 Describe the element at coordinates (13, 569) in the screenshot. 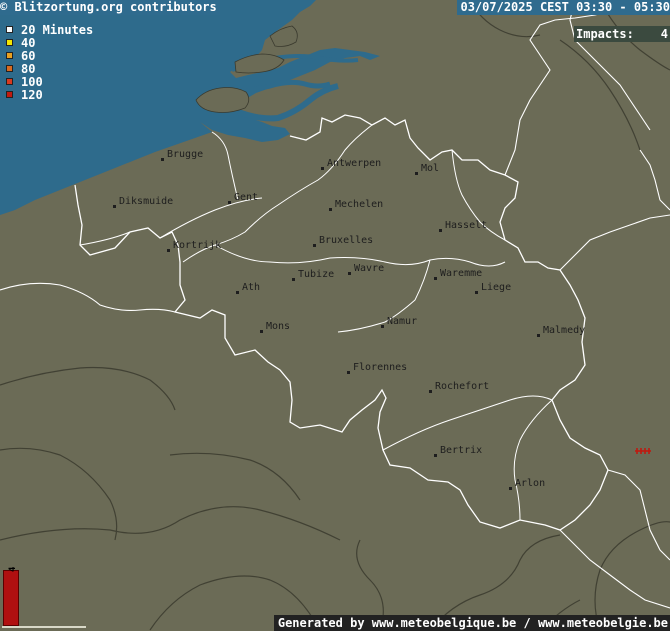

I see `histogram-count: 4` at that location.